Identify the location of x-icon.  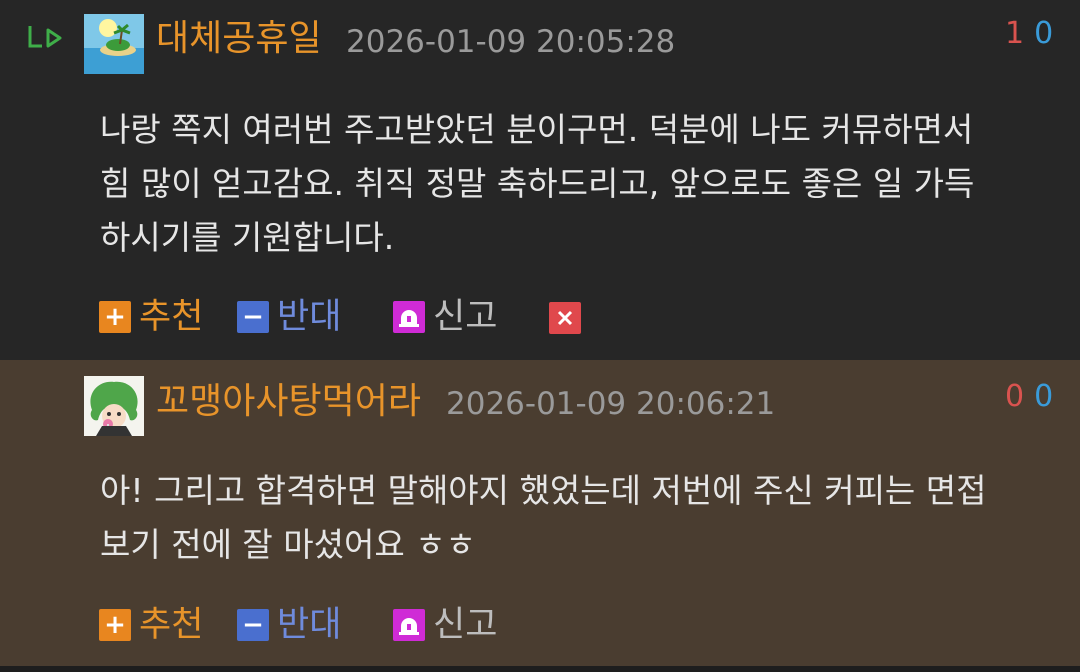
(565, 318).